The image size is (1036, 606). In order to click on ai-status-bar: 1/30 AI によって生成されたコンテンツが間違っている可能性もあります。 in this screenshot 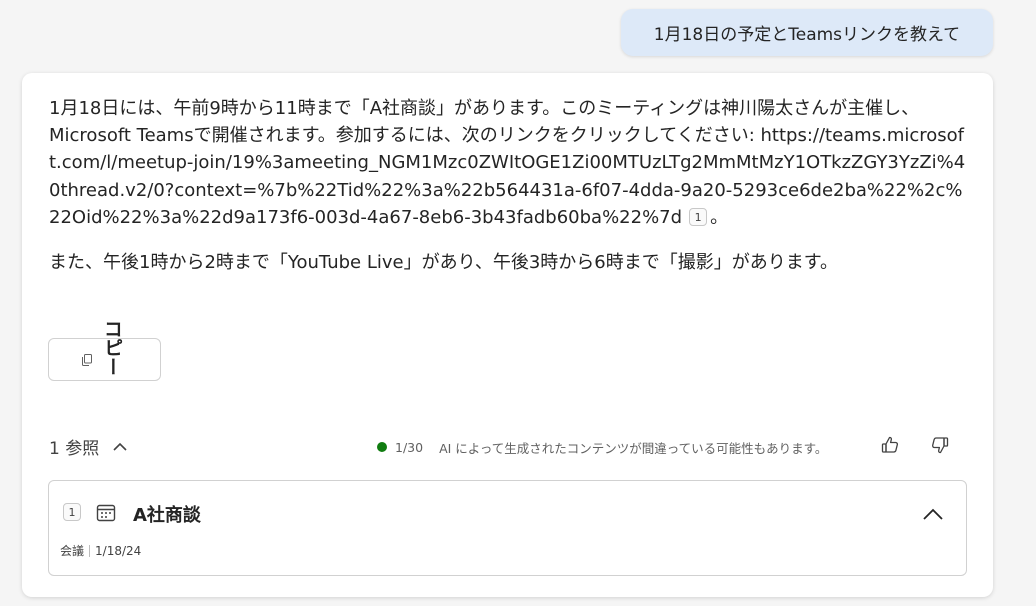, I will do `click(602, 447)`.